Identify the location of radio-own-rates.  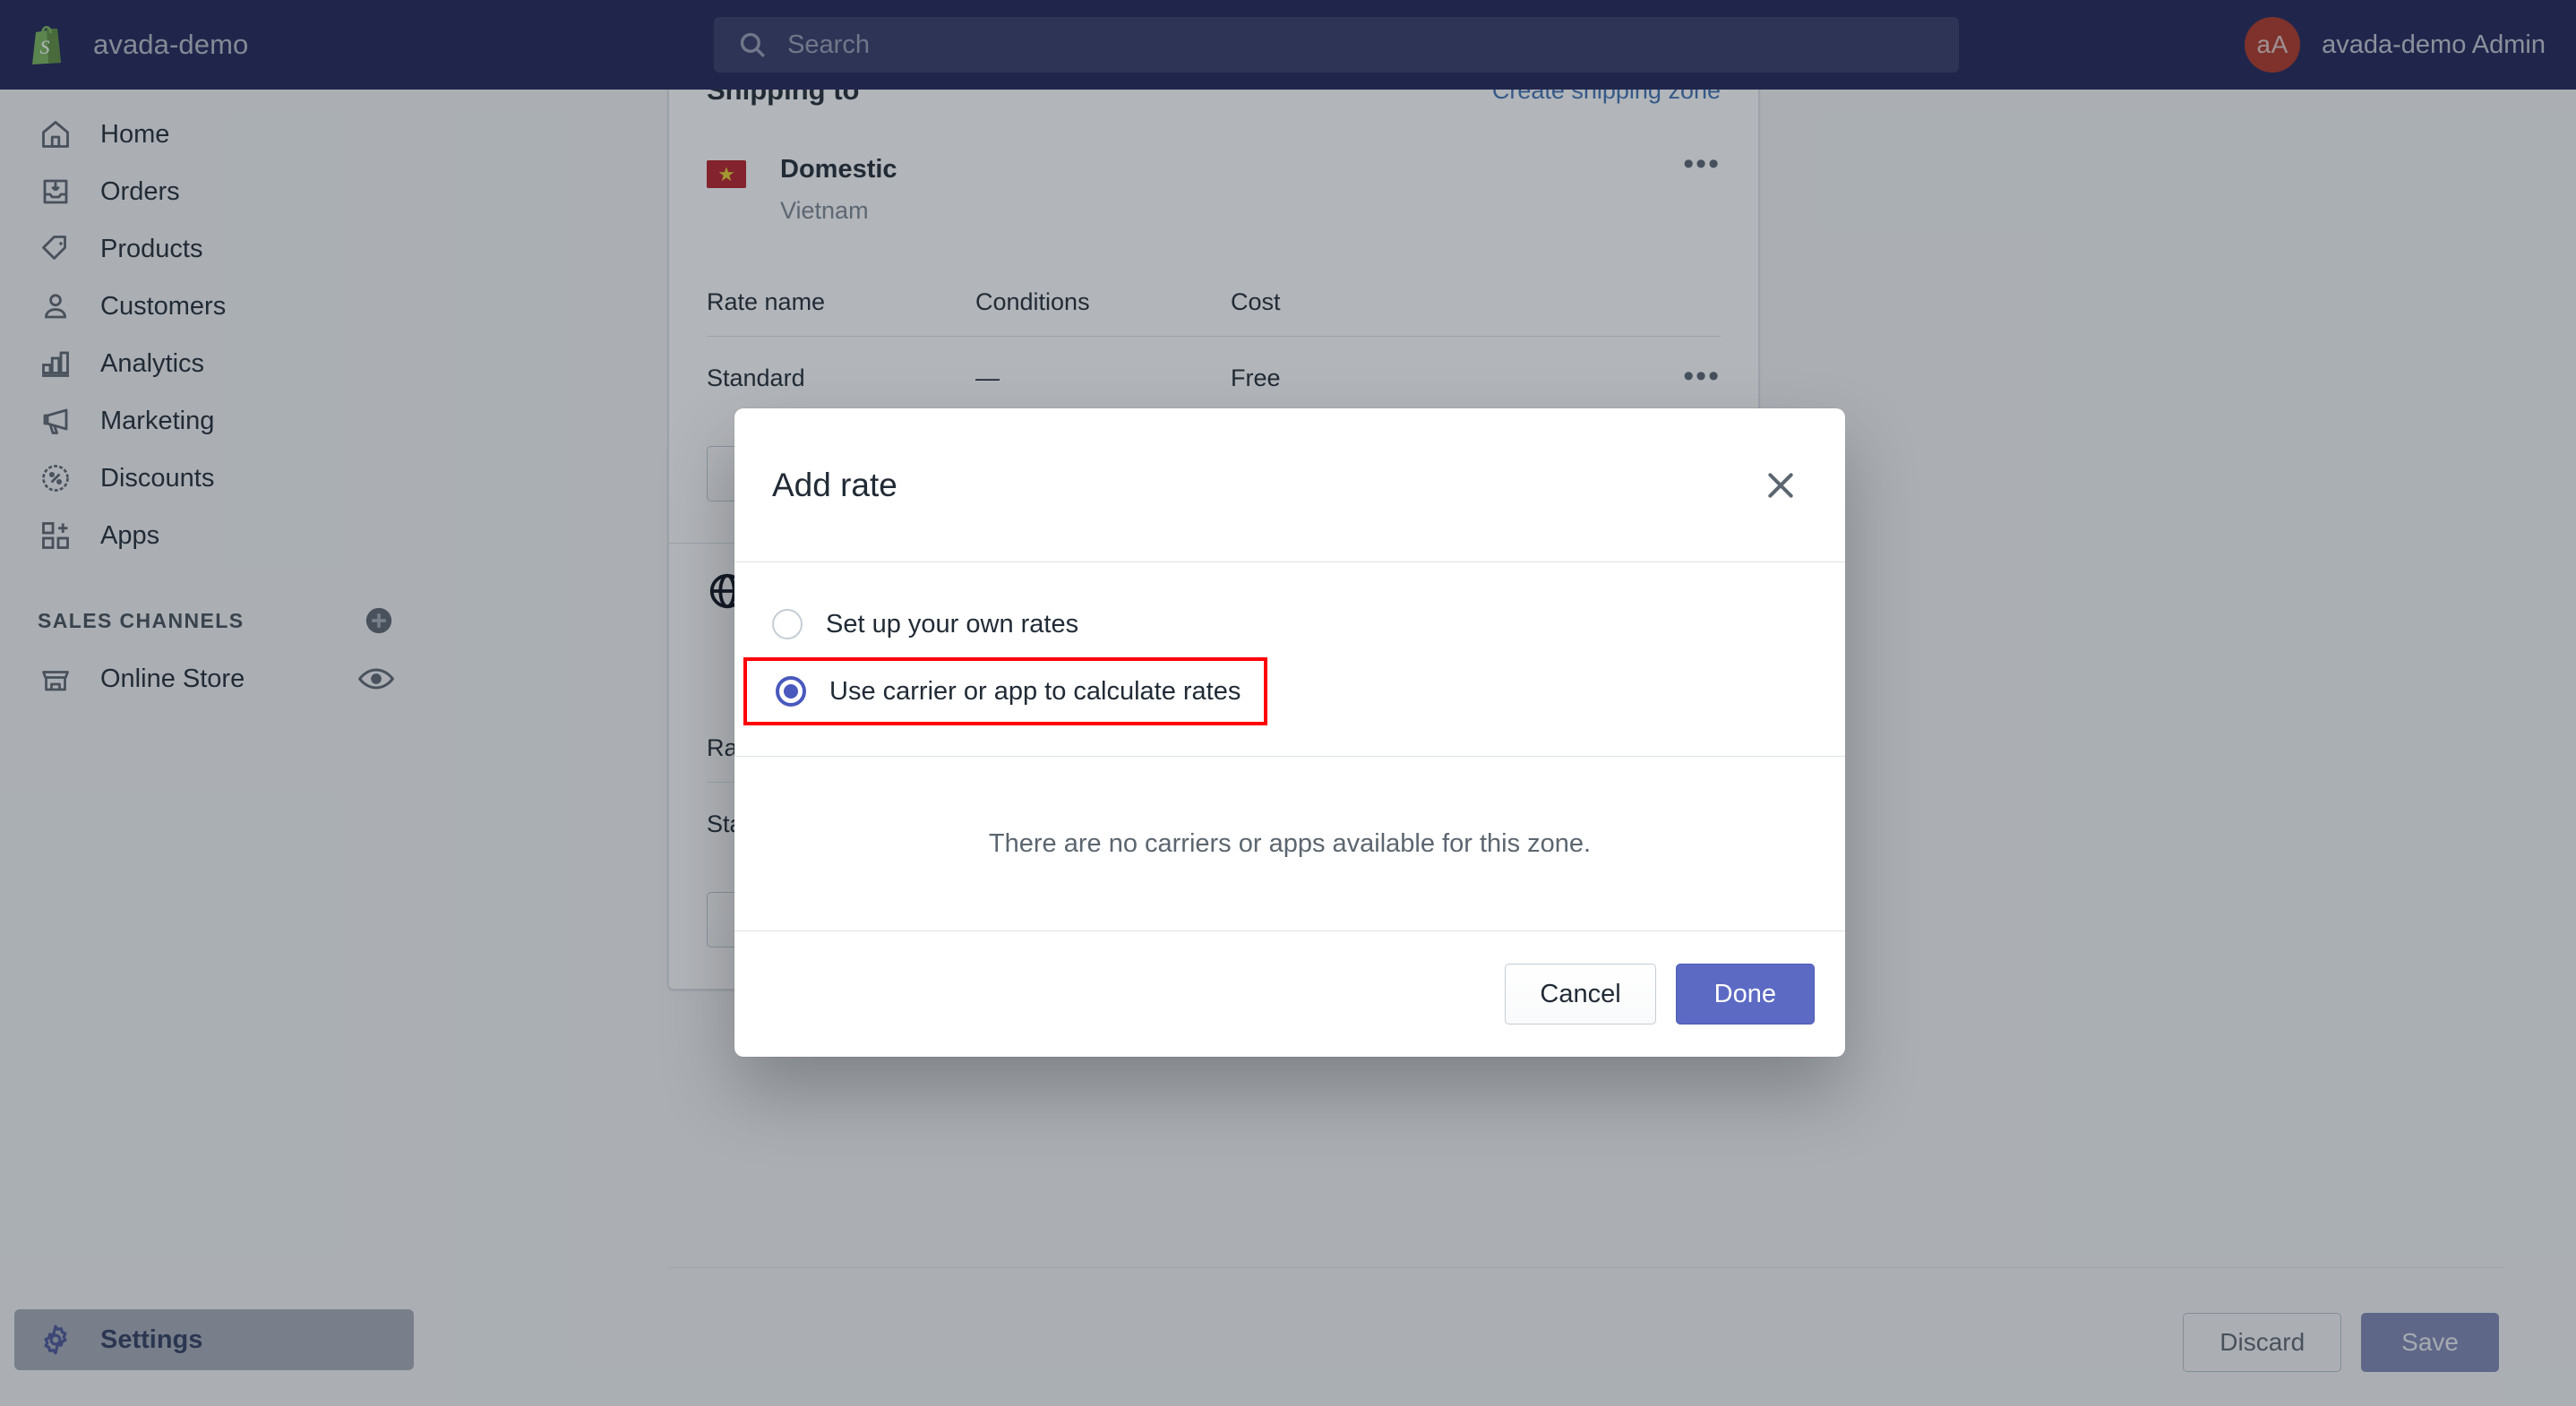
(787, 624).